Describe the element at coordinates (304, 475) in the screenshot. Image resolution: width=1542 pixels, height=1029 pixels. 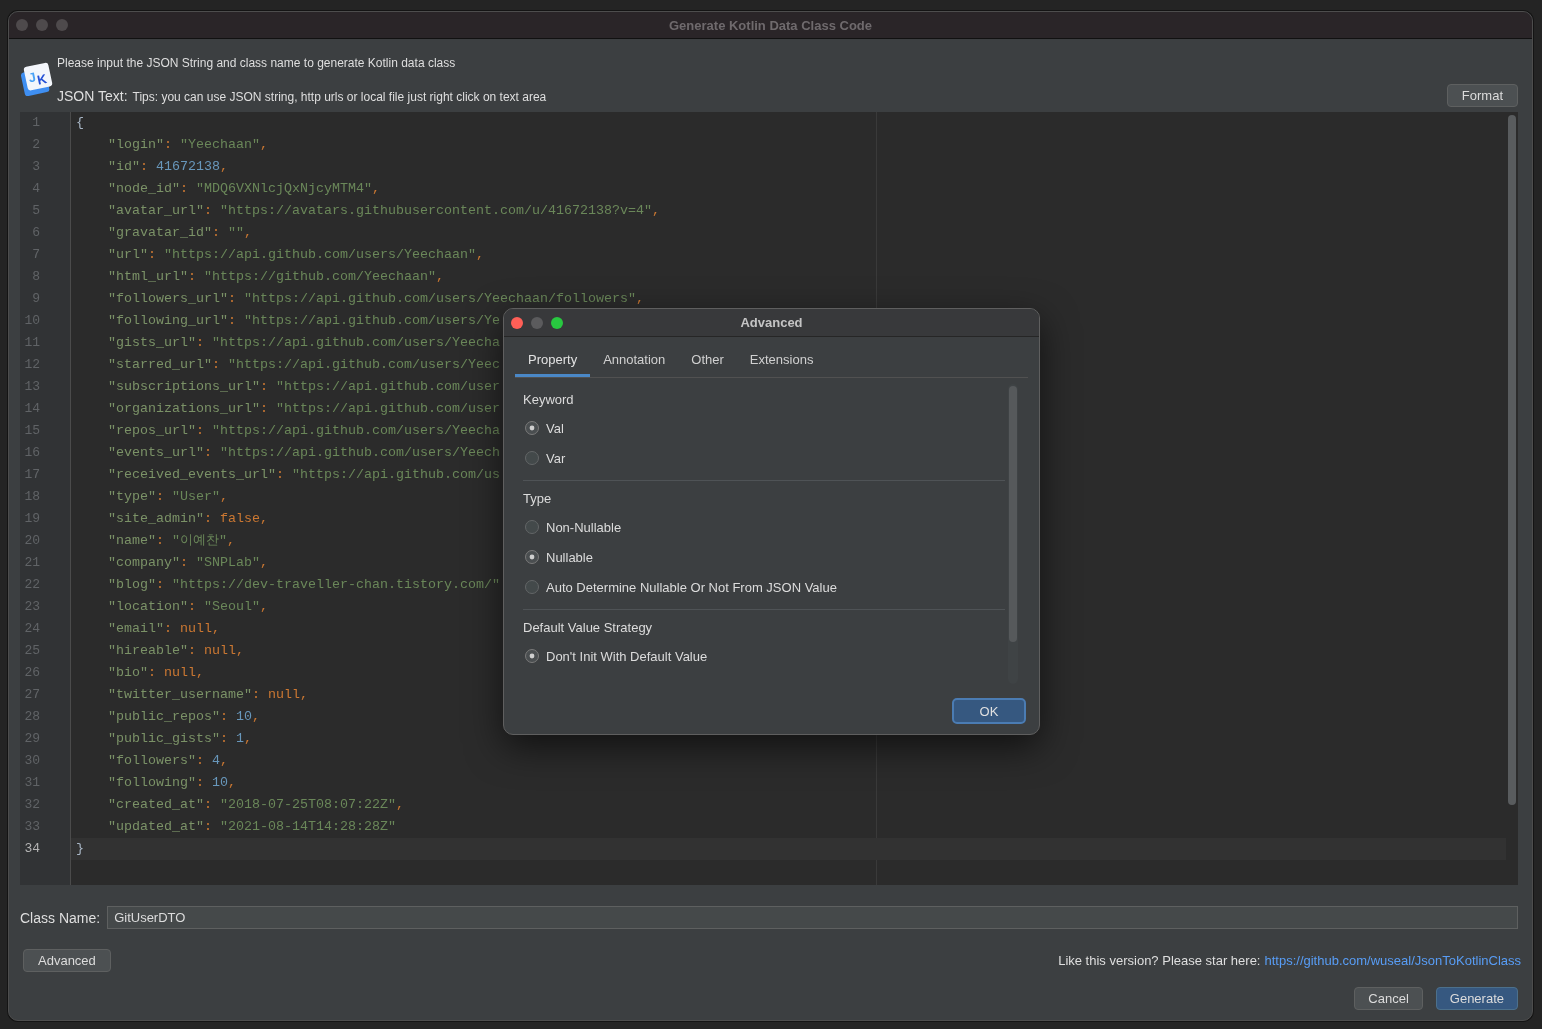
I see `code-line: "received_events_url": "https://api.github.com/us` at that location.